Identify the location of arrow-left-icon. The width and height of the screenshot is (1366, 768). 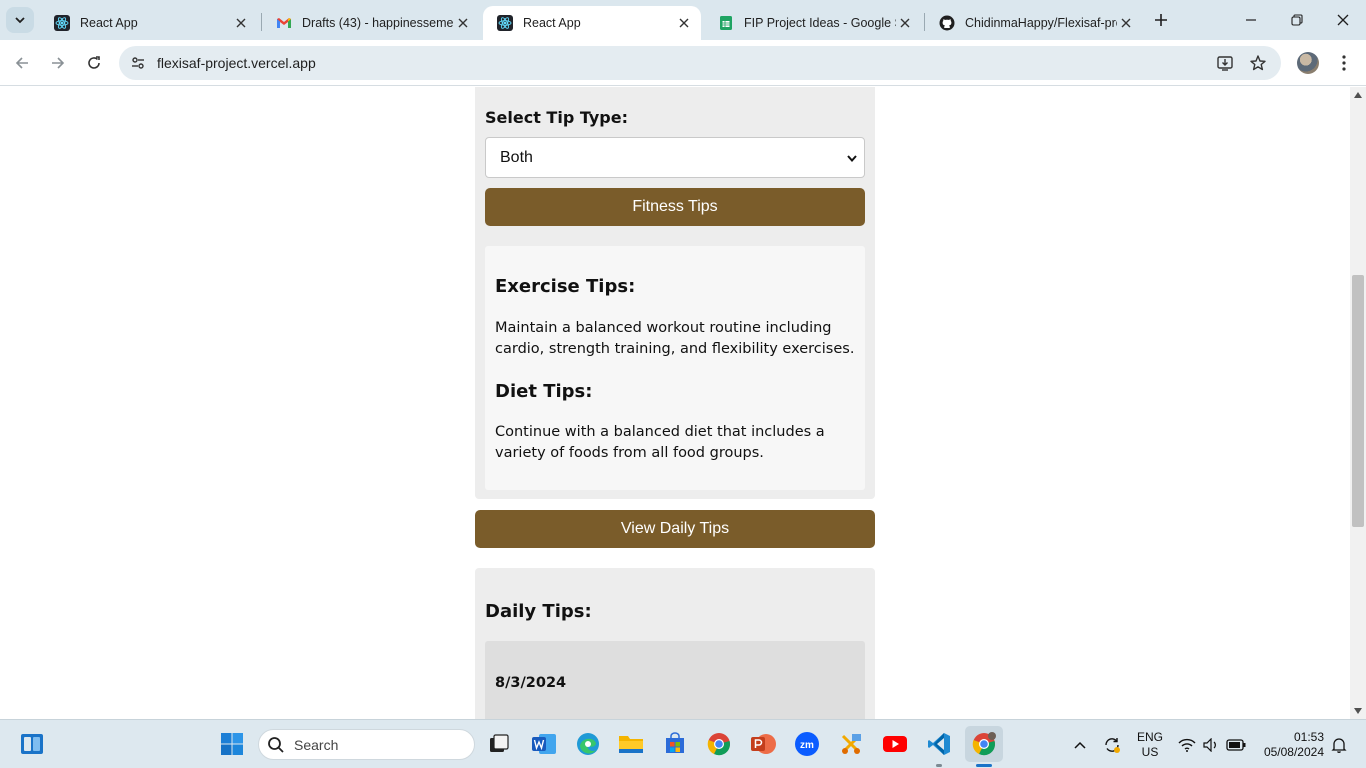
(21, 63).